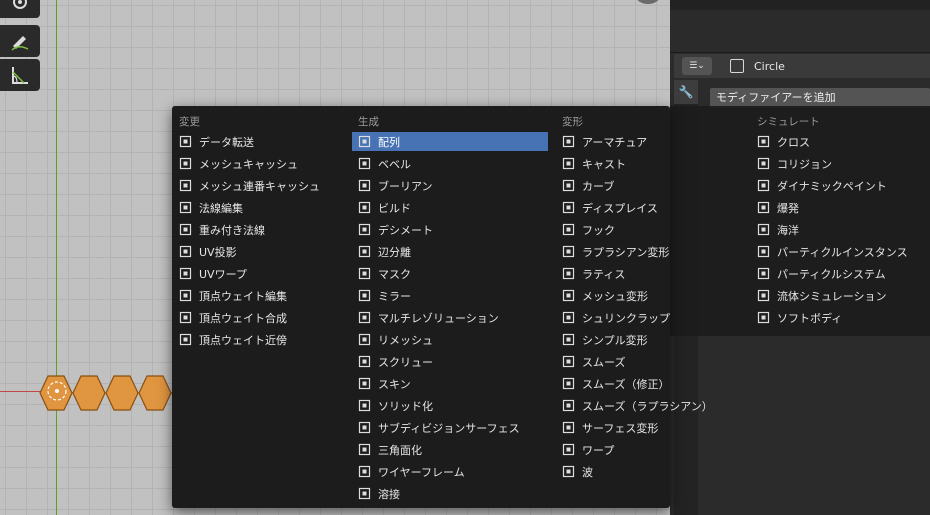 This screenshot has height=515, width=930. I want to click on menu-item-dynamic-paint: ダイナミックペイント, so click(837, 185).